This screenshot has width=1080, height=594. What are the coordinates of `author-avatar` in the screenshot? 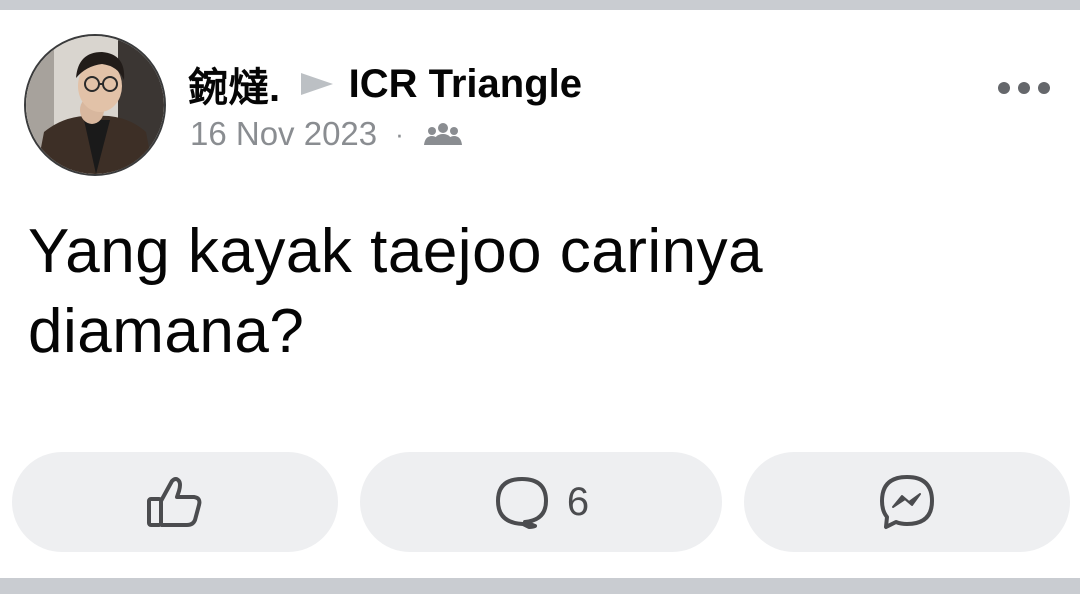 It's located at (95, 105).